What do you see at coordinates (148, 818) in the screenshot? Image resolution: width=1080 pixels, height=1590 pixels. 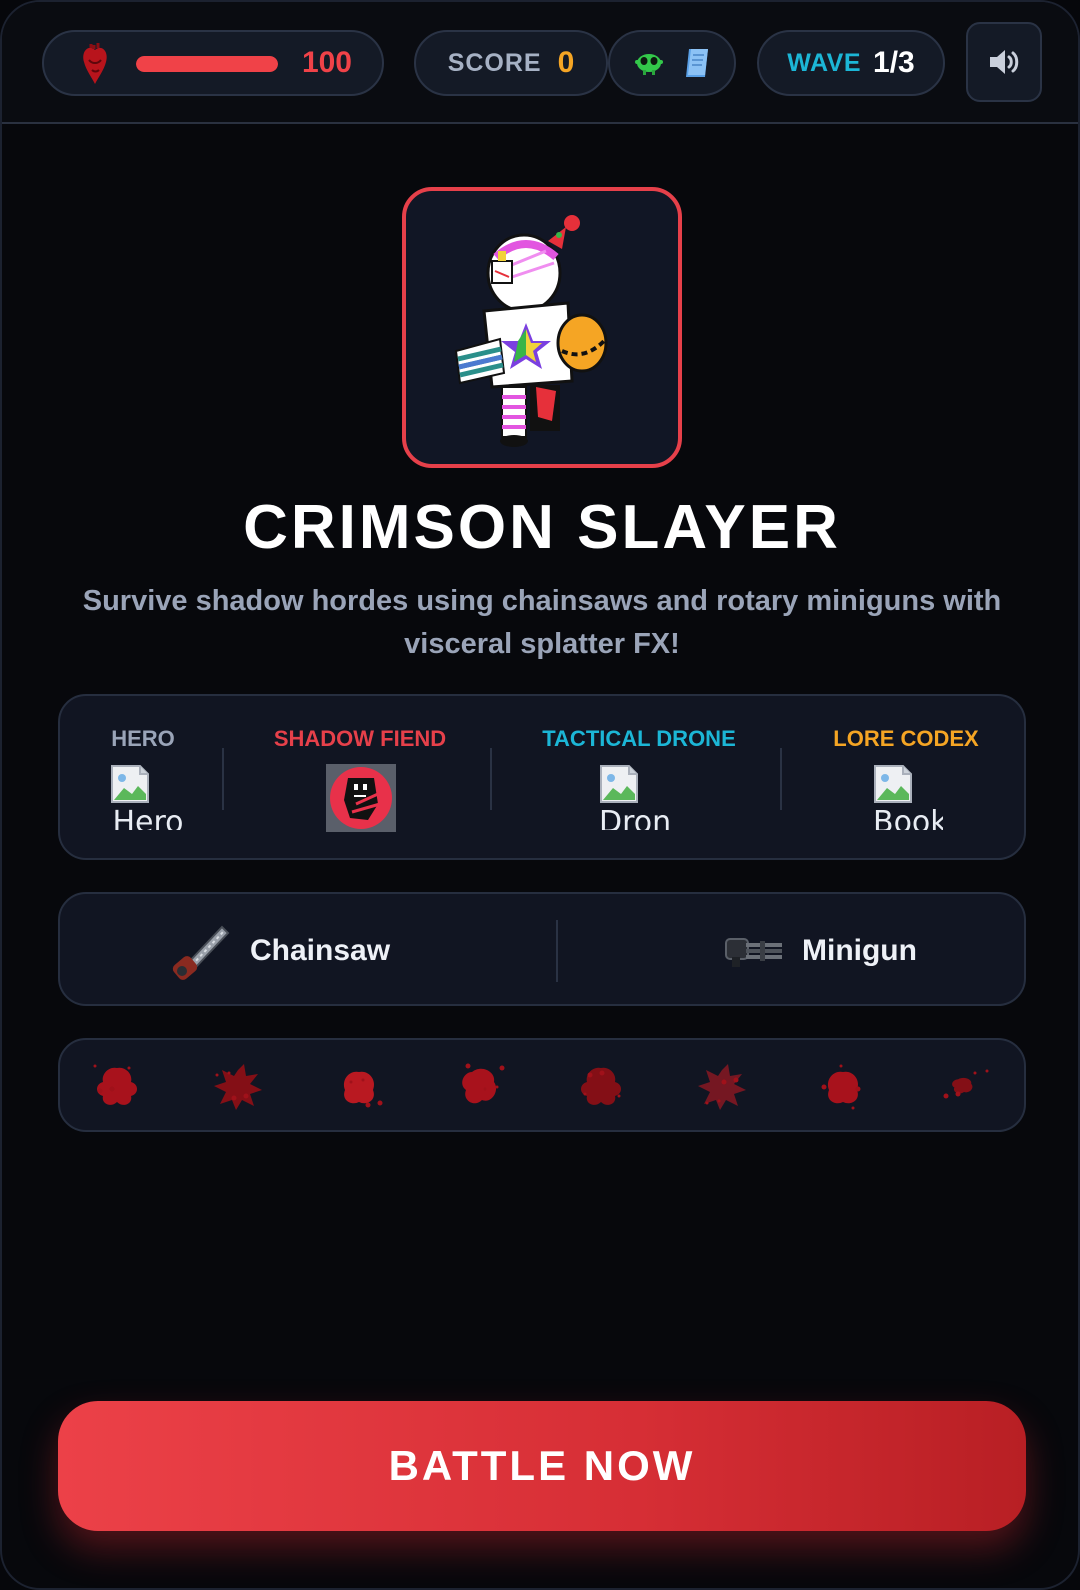 I see `broken-image-alt: Hero` at bounding box center [148, 818].